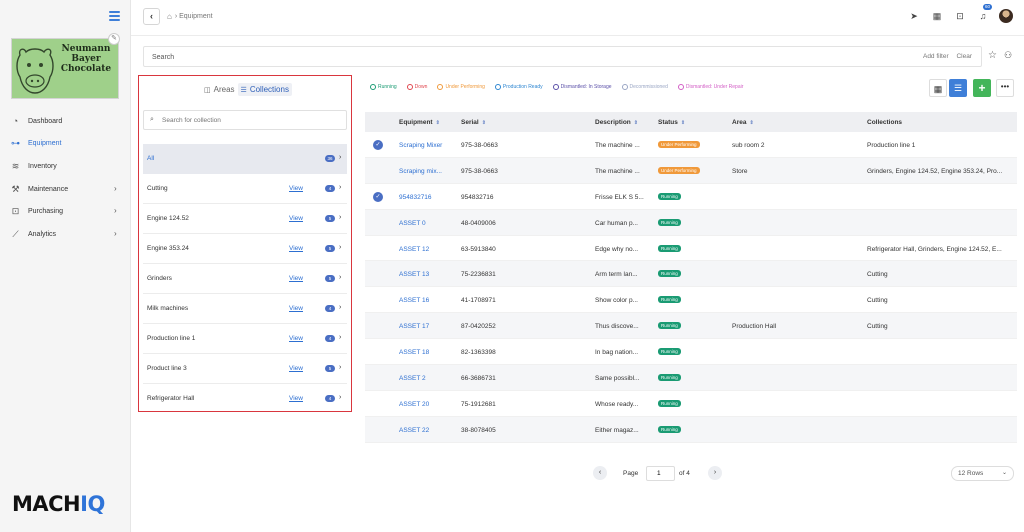  What do you see at coordinates (196, 16) in the screenshot?
I see `breadcrumb-current: Equipment` at bounding box center [196, 16].